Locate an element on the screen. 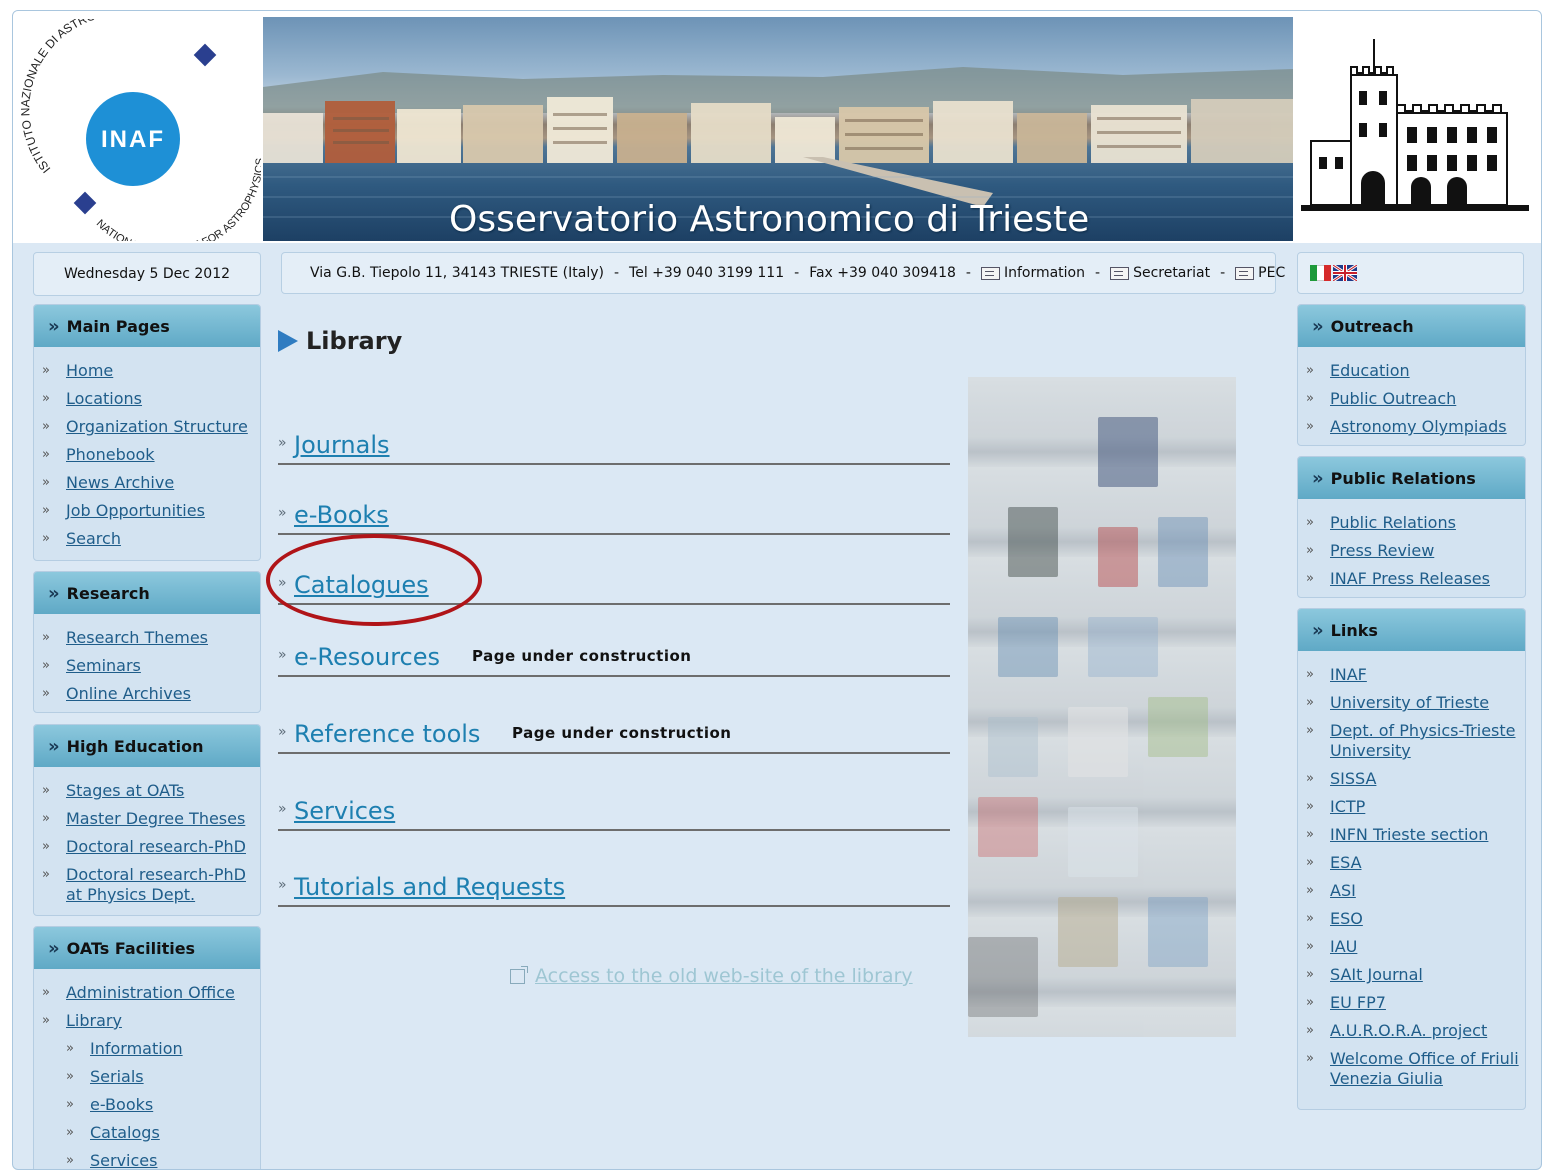 The width and height of the screenshot is (1543, 1170). current-date: Wednesday 5 Dec 2012 is located at coordinates (147, 274).